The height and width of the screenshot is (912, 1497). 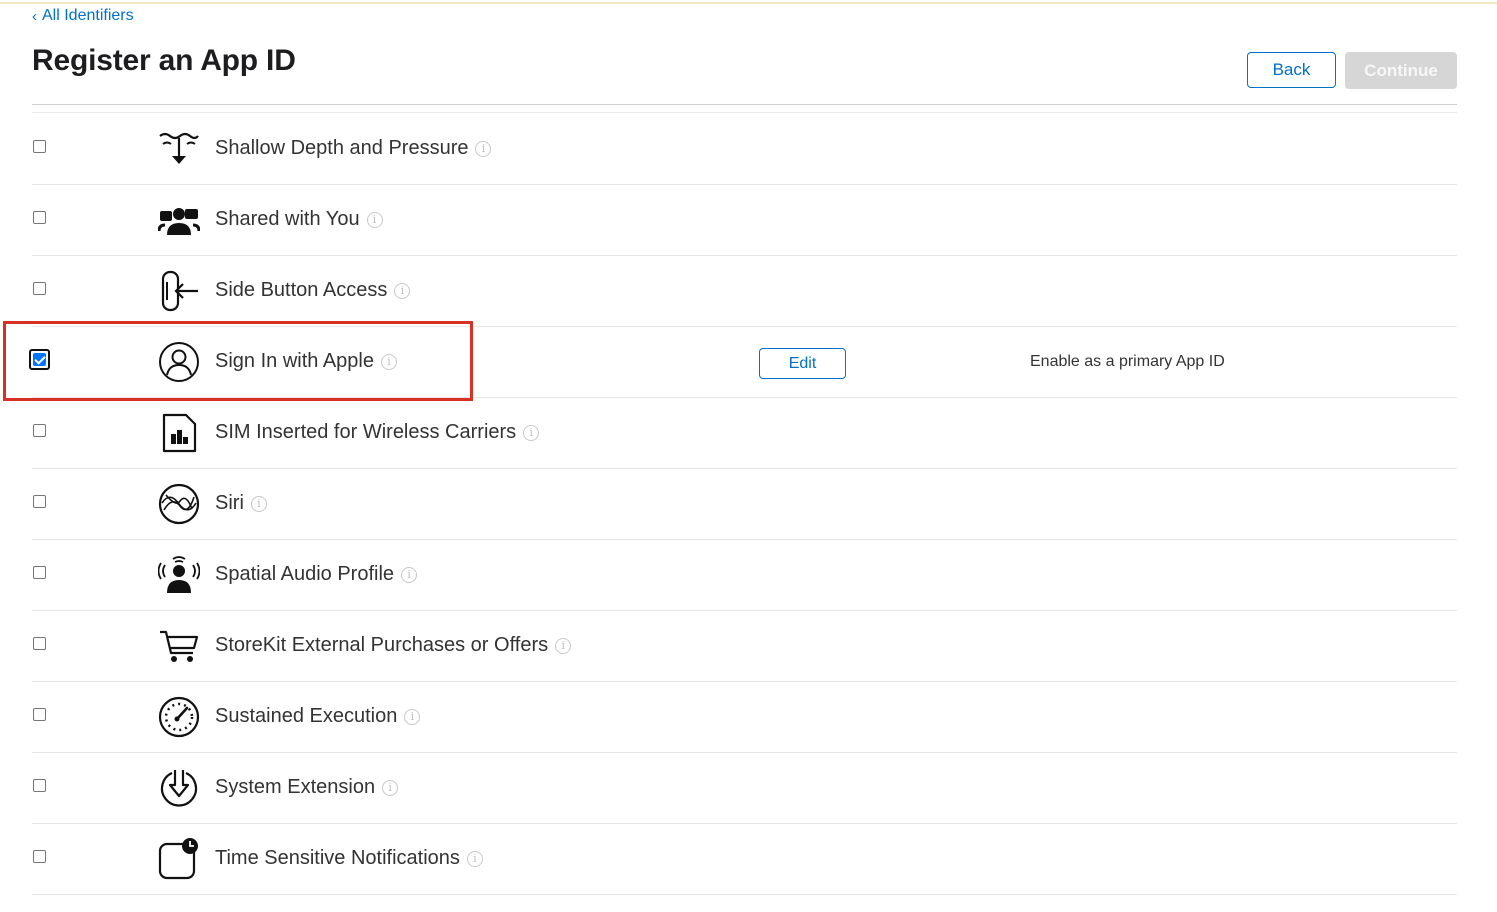 What do you see at coordinates (34, 16) in the screenshot?
I see `chevron-left-icon: ‹` at bounding box center [34, 16].